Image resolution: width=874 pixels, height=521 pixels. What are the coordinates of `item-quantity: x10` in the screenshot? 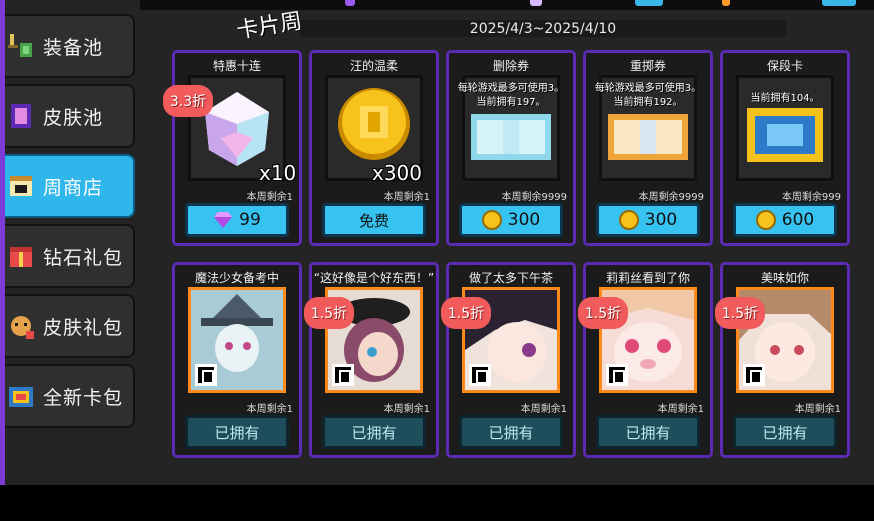 It's located at (278, 173).